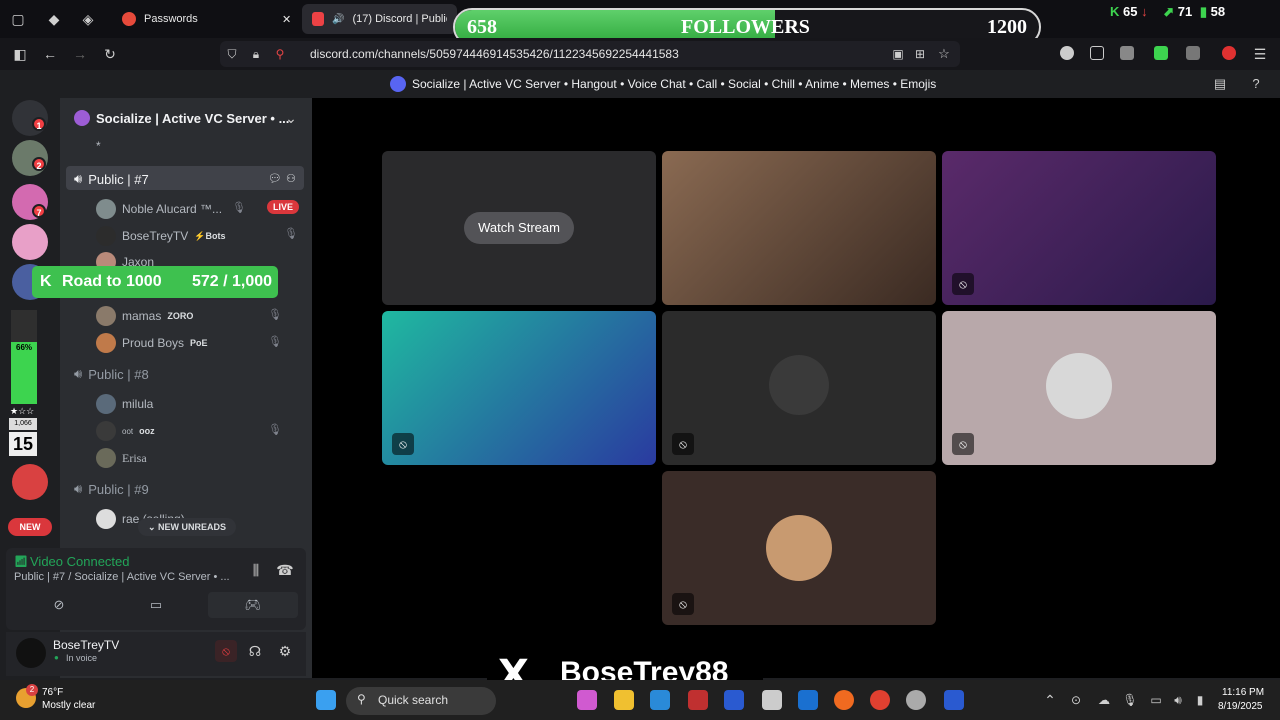  Describe the element at coordinates (1193, 53) in the screenshot. I see `extension-grey-icon` at that location.